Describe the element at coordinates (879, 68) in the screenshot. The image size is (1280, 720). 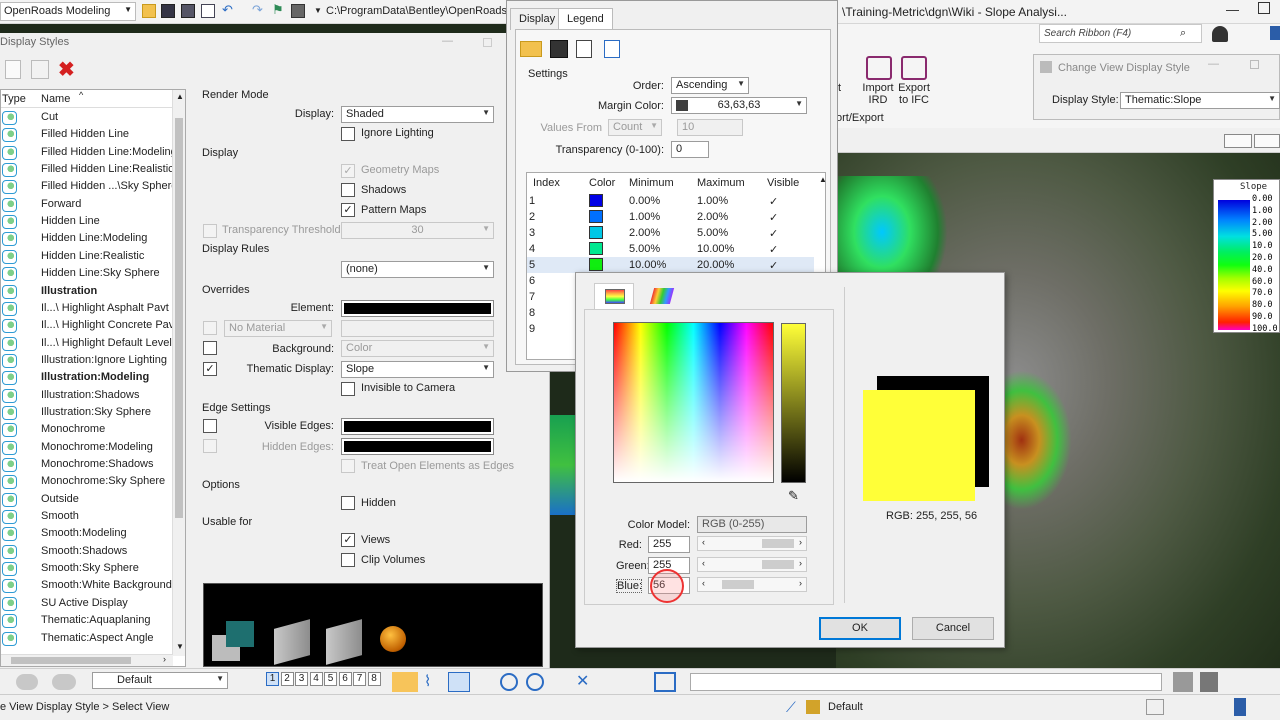
I see `import-ird-icon` at that location.